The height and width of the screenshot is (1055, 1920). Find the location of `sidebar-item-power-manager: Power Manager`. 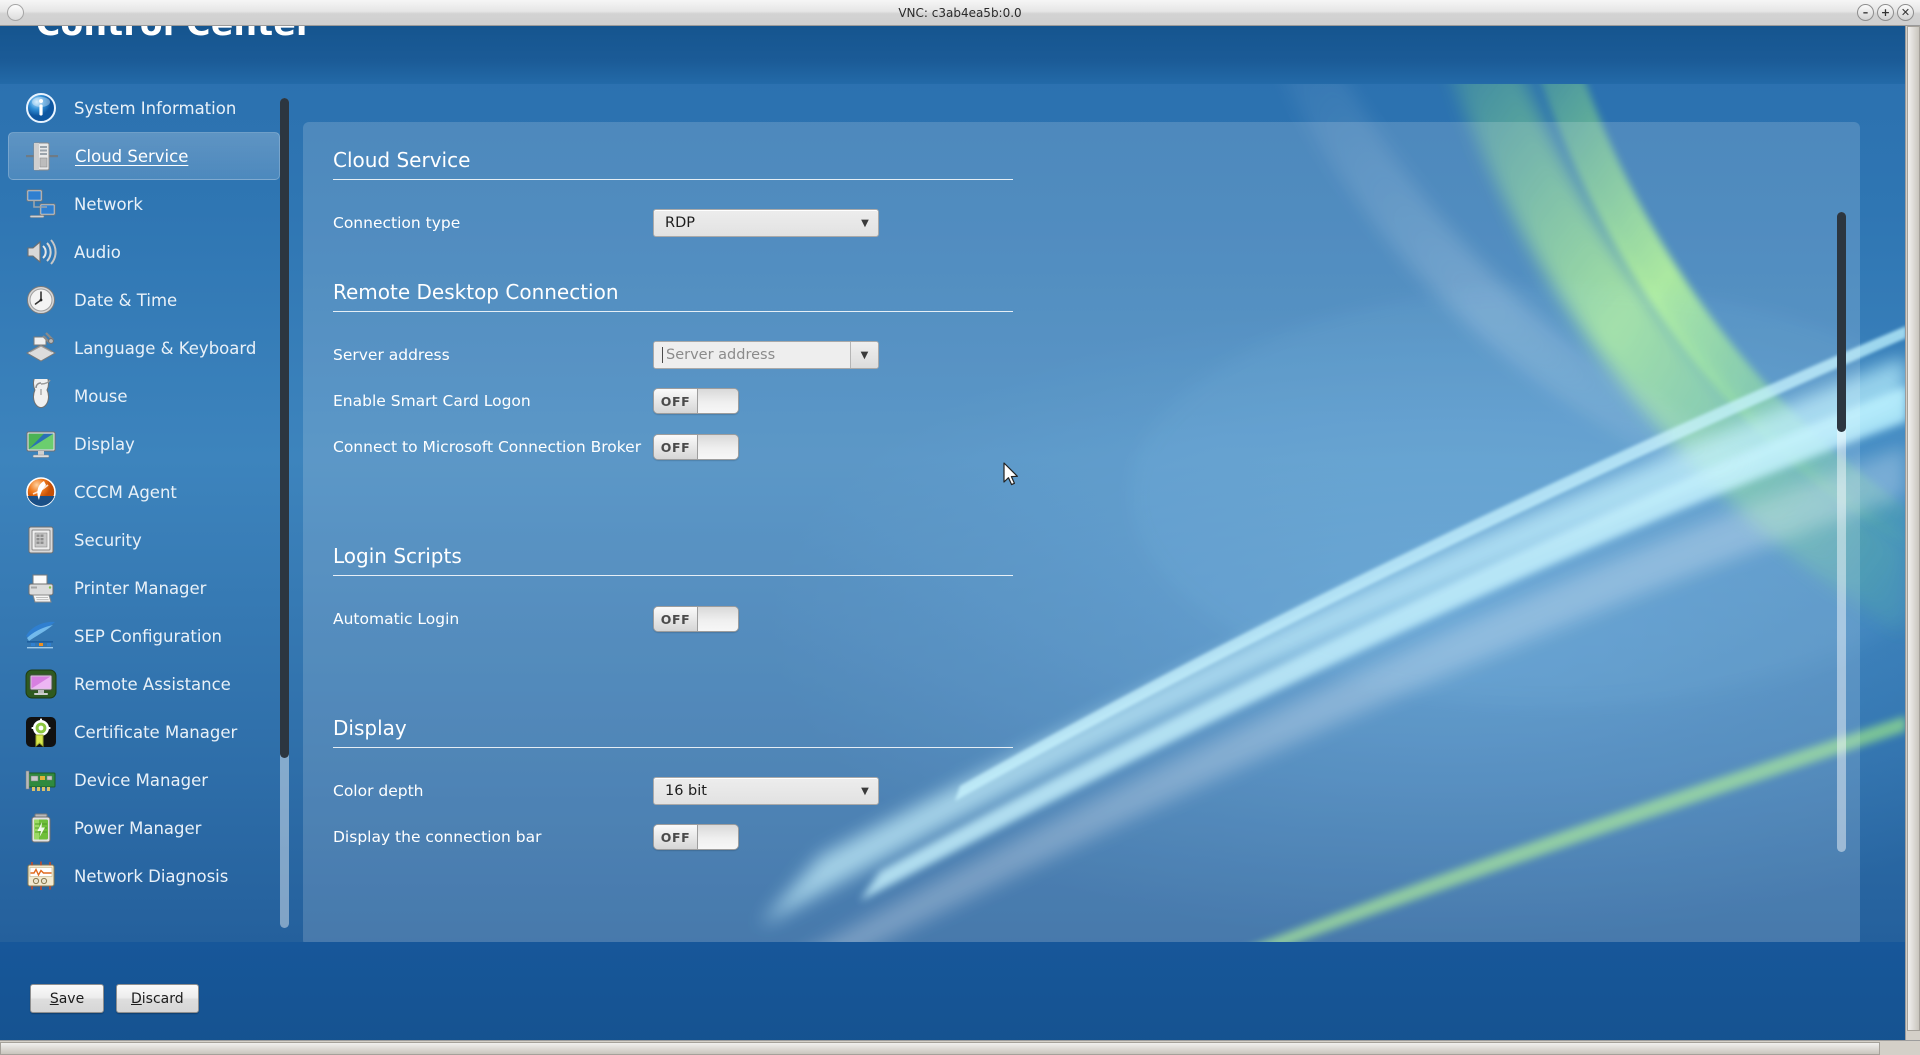

sidebar-item-power-manager: Power Manager is located at coordinates (144, 828).